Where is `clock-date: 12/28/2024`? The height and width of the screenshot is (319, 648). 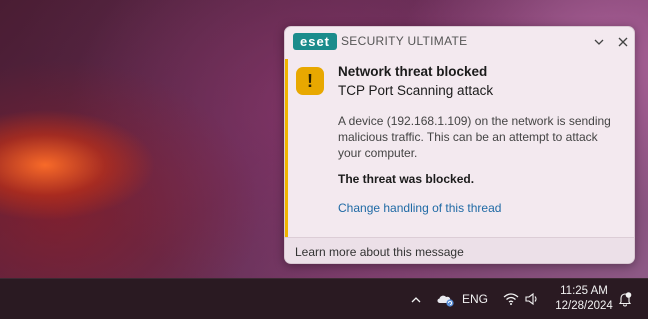
clock-date: 12/28/2024 is located at coordinates (584, 306).